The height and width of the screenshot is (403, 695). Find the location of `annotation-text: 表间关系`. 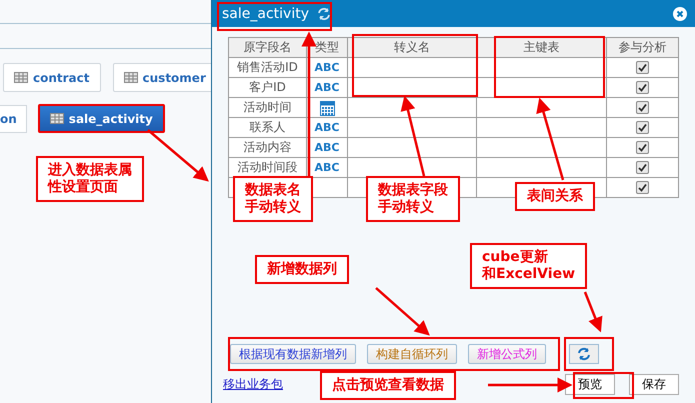

annotation-text: 表间关系 is located at coordinates (555, 196).